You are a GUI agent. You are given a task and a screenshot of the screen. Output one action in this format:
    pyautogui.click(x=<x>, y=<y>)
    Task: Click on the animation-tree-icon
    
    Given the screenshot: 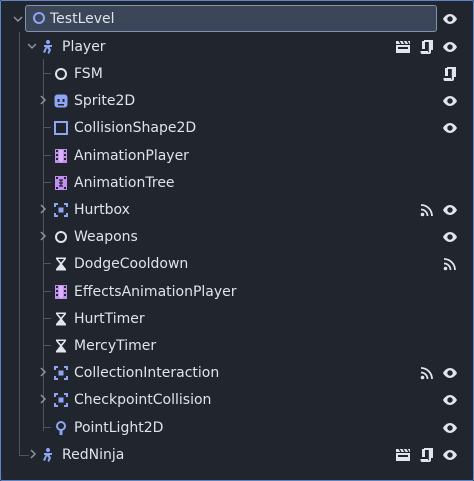 What is the action you would take?
    pyautogui.click(x=61, y=183)
    